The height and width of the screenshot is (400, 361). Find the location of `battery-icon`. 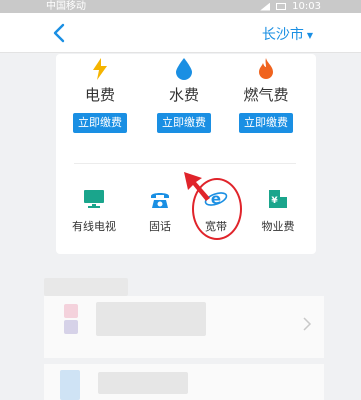

battery-icon is located at coordinates (281, 6).